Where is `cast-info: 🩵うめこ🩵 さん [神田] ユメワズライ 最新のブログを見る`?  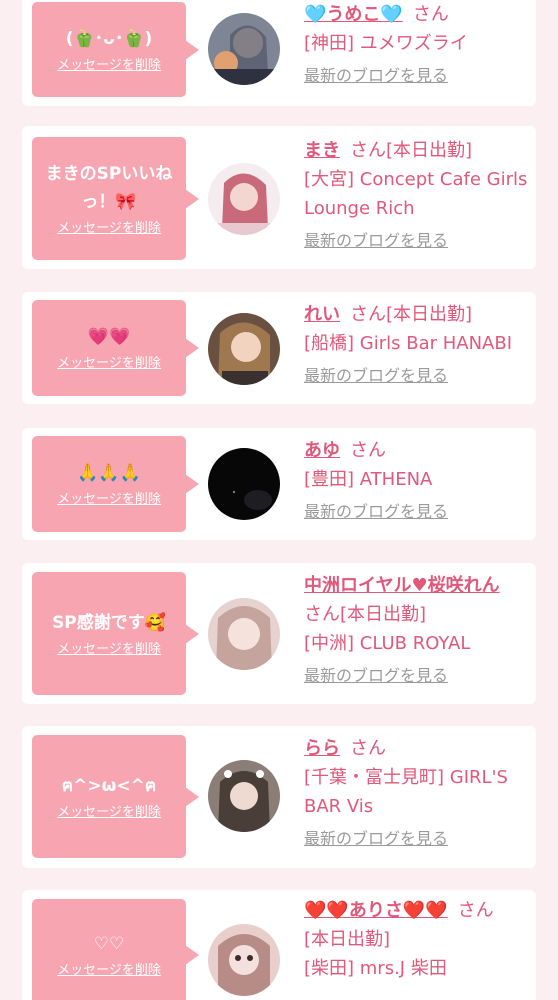
cast-info: 🩵うめこ🩵 さん [神田] ユメワズライ 最新のブログを見る is located at coordinates (418, 44).